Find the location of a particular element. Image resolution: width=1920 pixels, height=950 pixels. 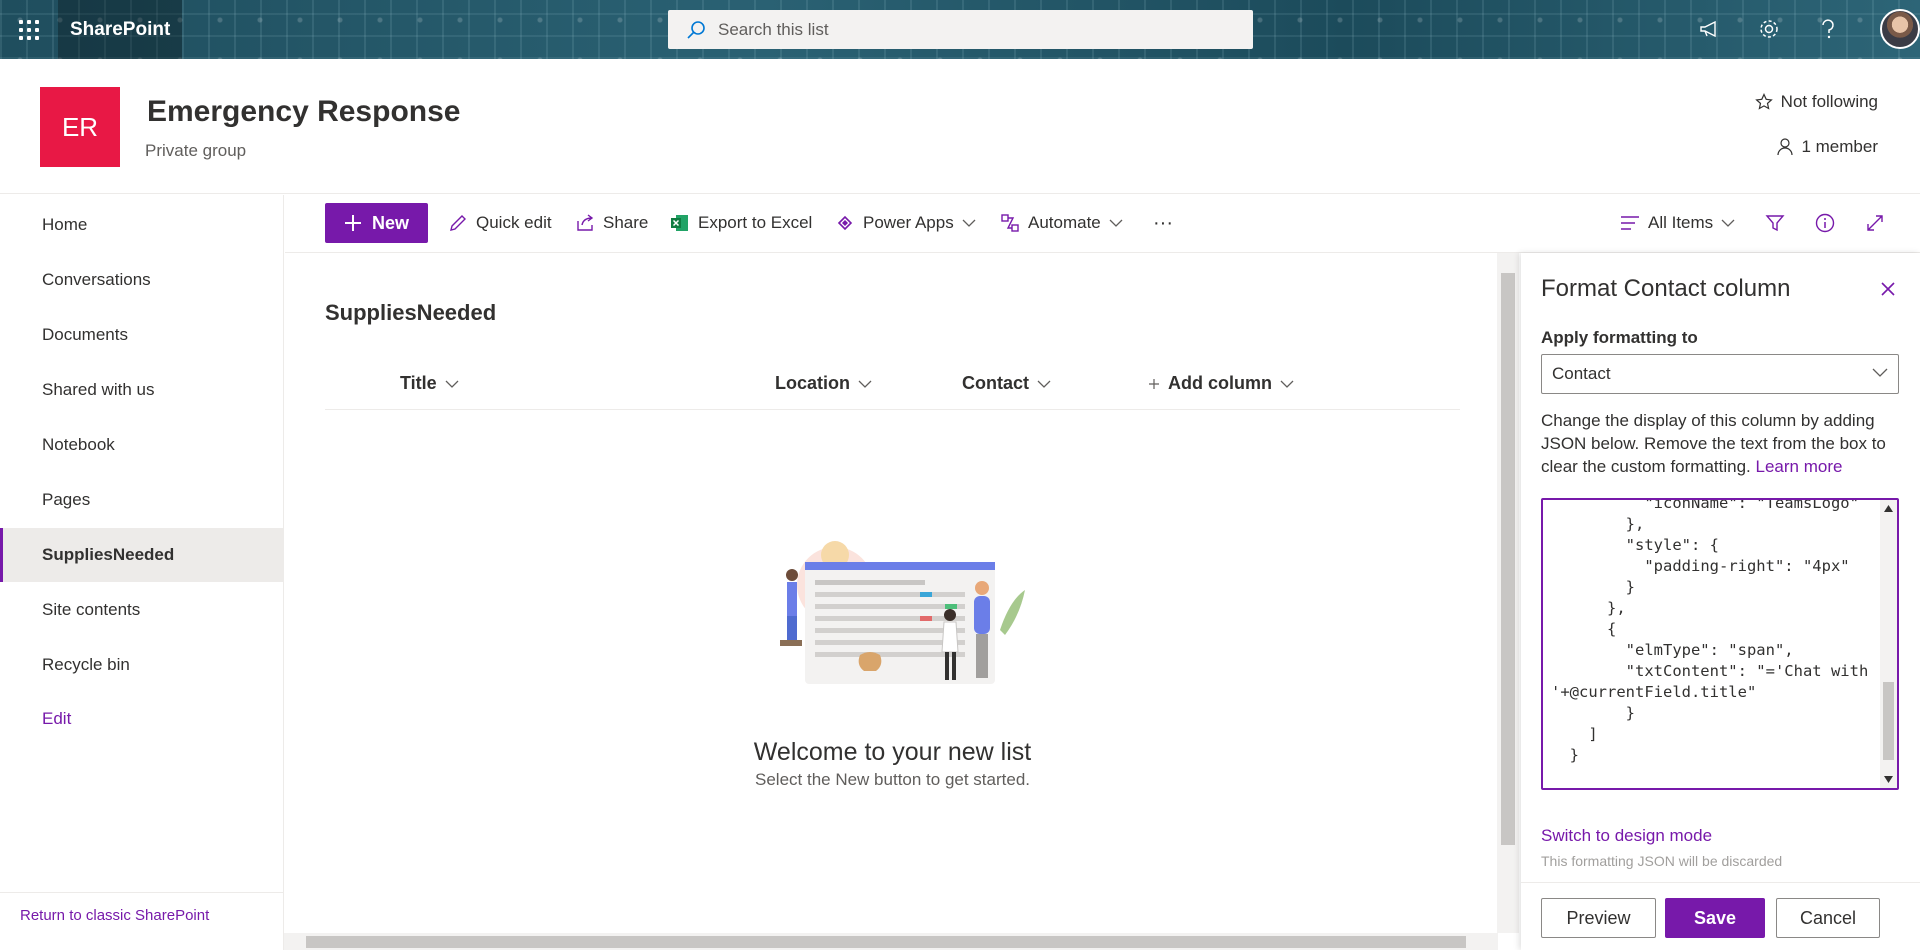

star-icon is located at coordinates (1763, 101).